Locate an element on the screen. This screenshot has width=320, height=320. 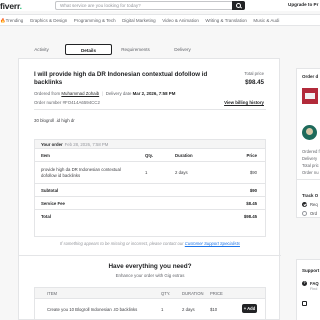
total-price-label: Total price is located at coordinates (254, 73).